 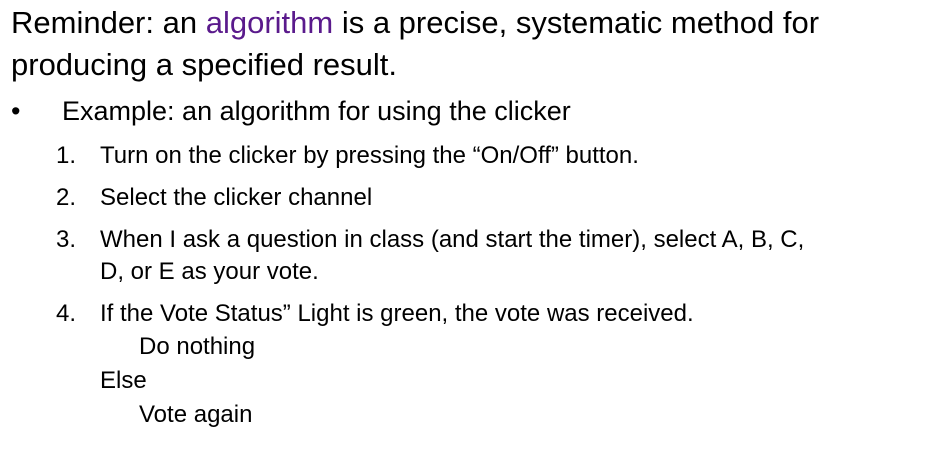 I want to click on else-label: Else, so click(x=123, y=380).